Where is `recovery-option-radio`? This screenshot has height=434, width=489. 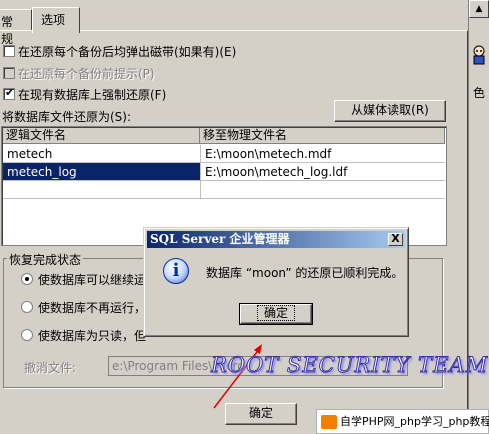 recovery-option-radio is located at coordinates (27, 279).